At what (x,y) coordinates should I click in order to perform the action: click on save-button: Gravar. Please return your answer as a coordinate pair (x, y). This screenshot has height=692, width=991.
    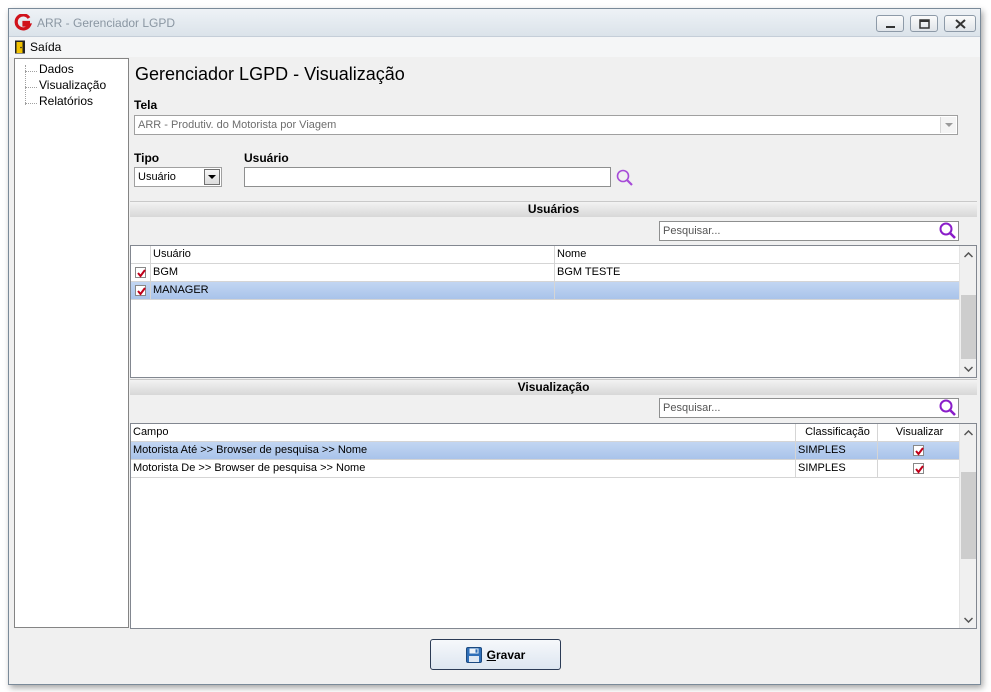
    Looking at the image, I should click on (495, 654).